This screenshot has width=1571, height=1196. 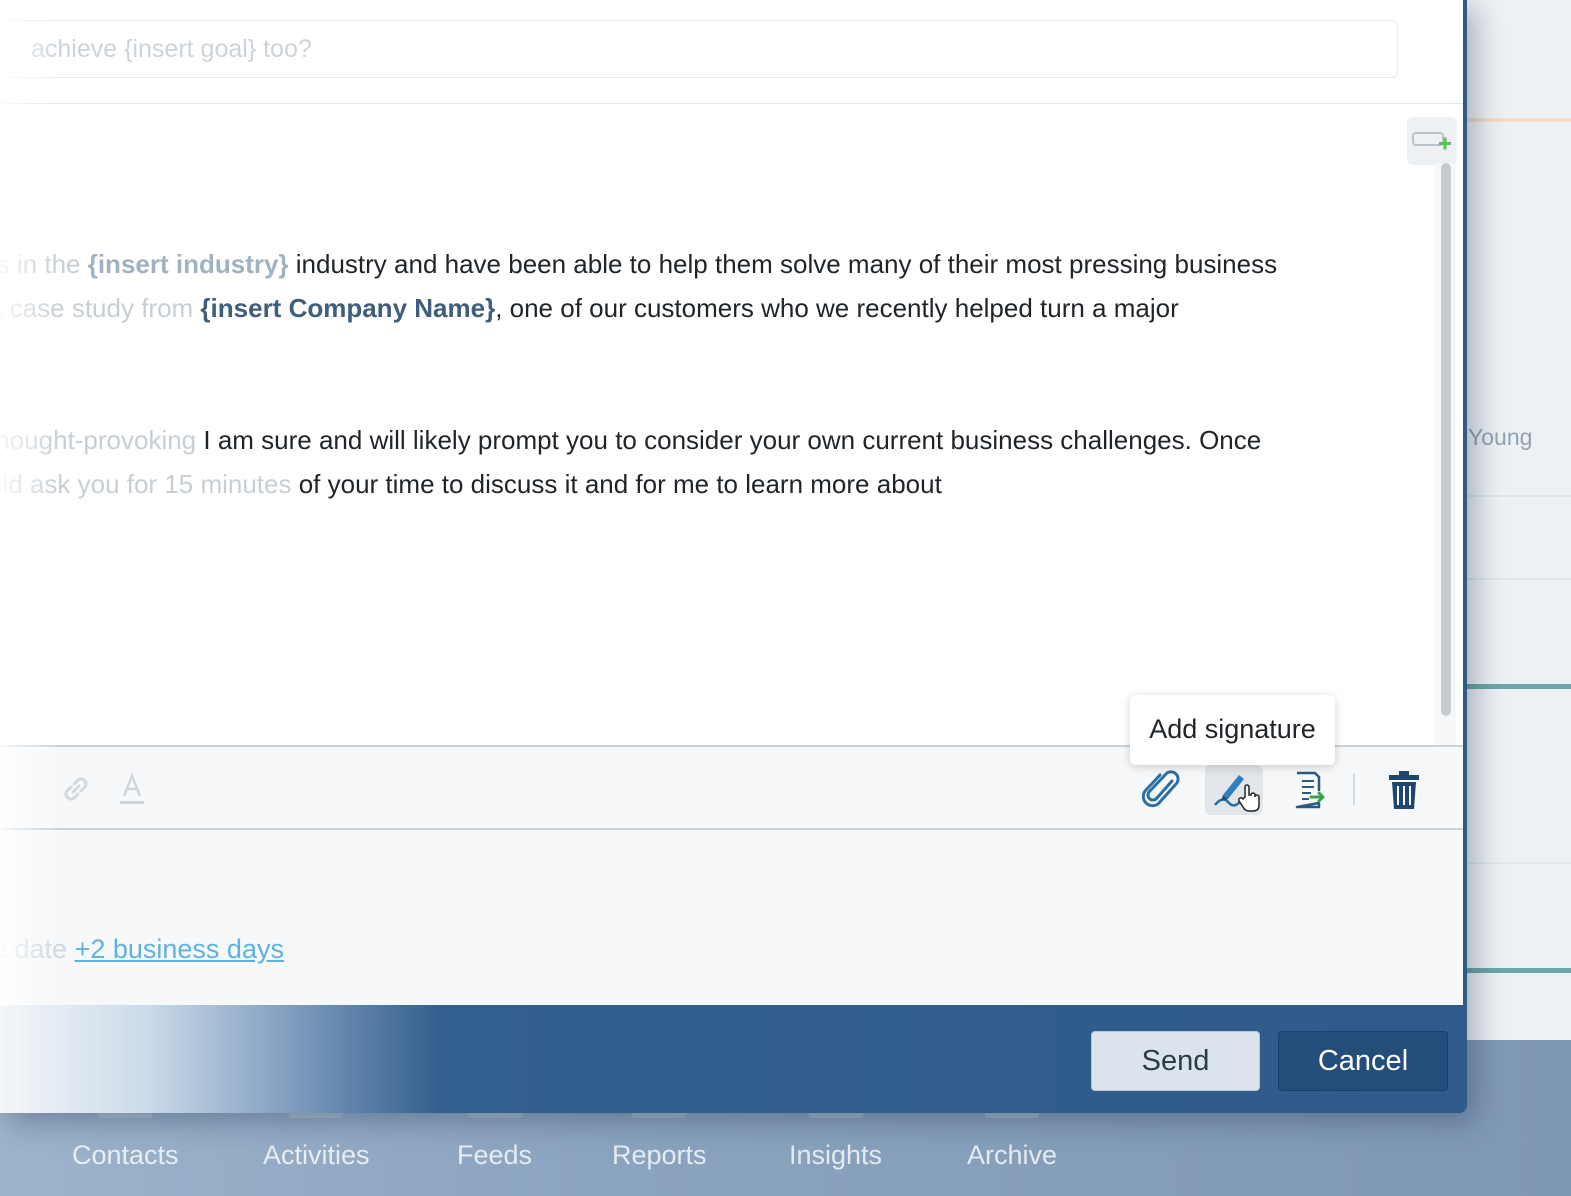 I want to click on subject-row: achieve {insert goal} too?, so click(x=731, y=52).